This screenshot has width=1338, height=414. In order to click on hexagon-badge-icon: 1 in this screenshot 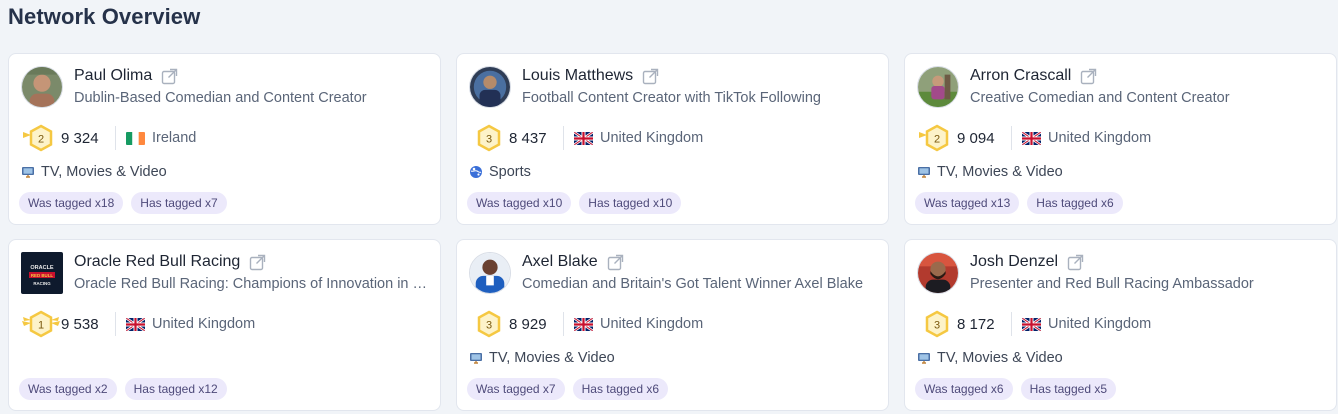, I will do `click(41, 324)`.